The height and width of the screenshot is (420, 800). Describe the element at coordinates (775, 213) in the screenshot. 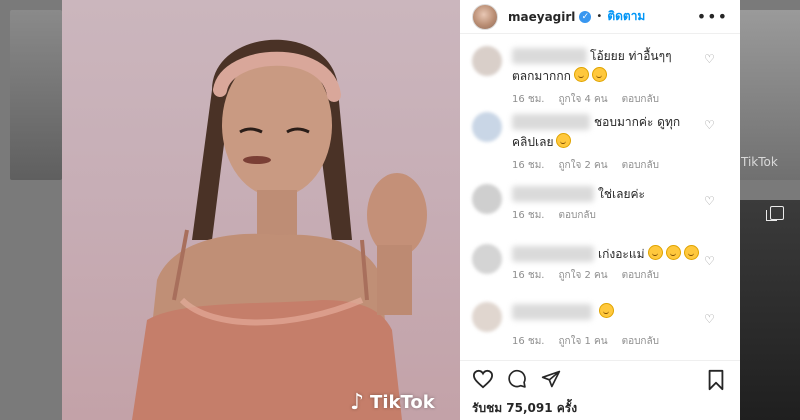

I see `multiple-posts-icon` at that location.